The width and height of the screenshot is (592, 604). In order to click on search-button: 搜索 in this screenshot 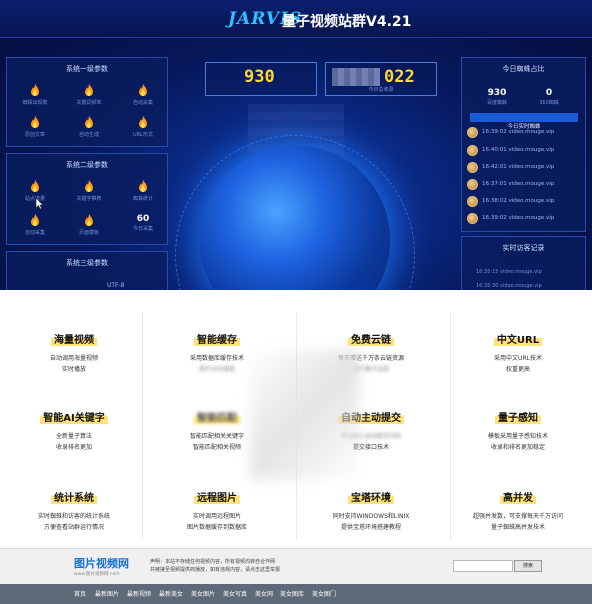, I will do `click(528, 566)`.